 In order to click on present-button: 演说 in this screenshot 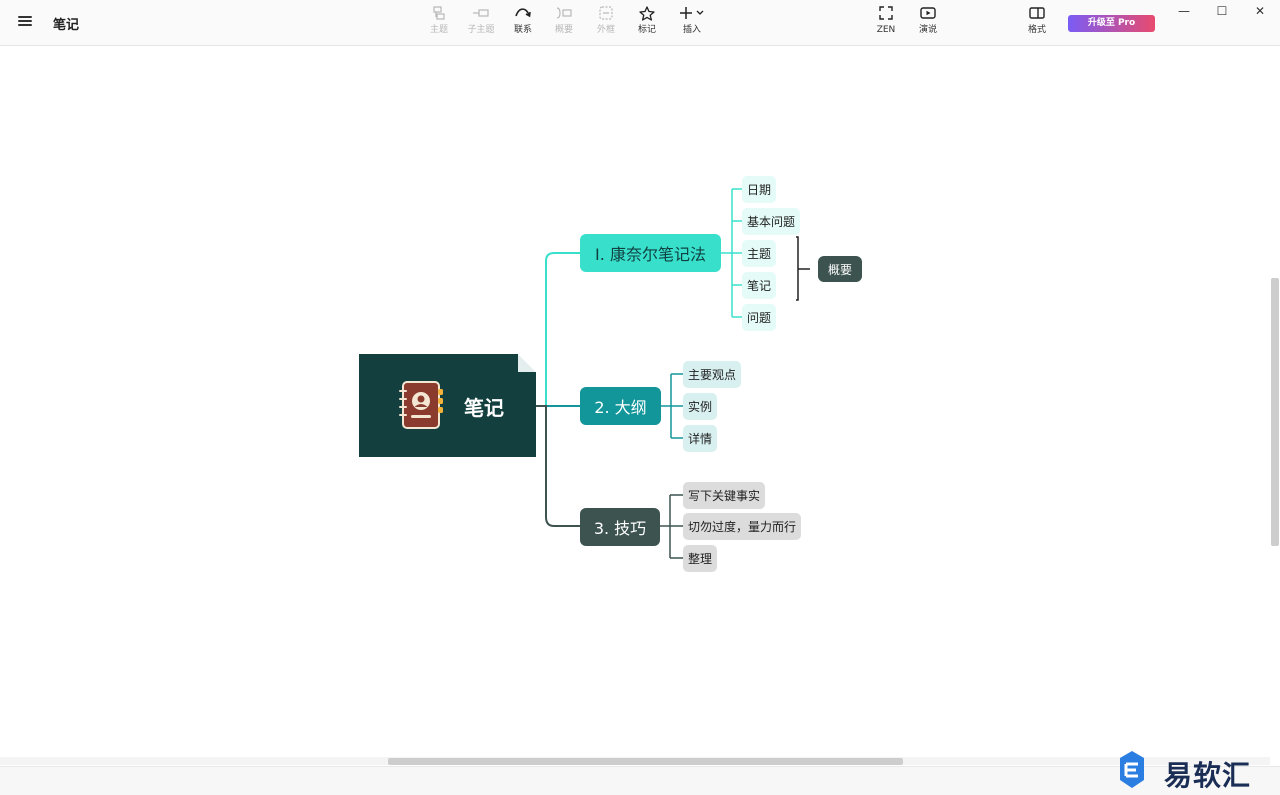, I will do `click(928, 24)`.